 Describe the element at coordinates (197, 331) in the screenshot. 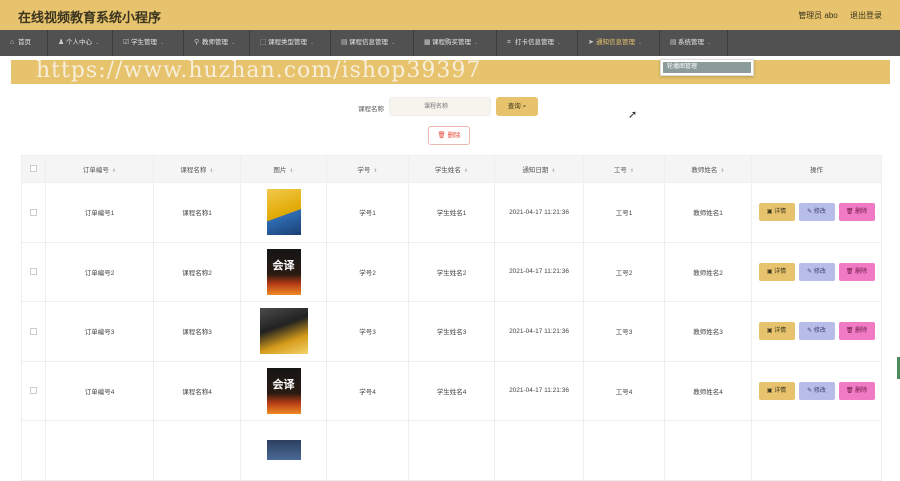

I see `cell-course: 课程名称3` at that location.